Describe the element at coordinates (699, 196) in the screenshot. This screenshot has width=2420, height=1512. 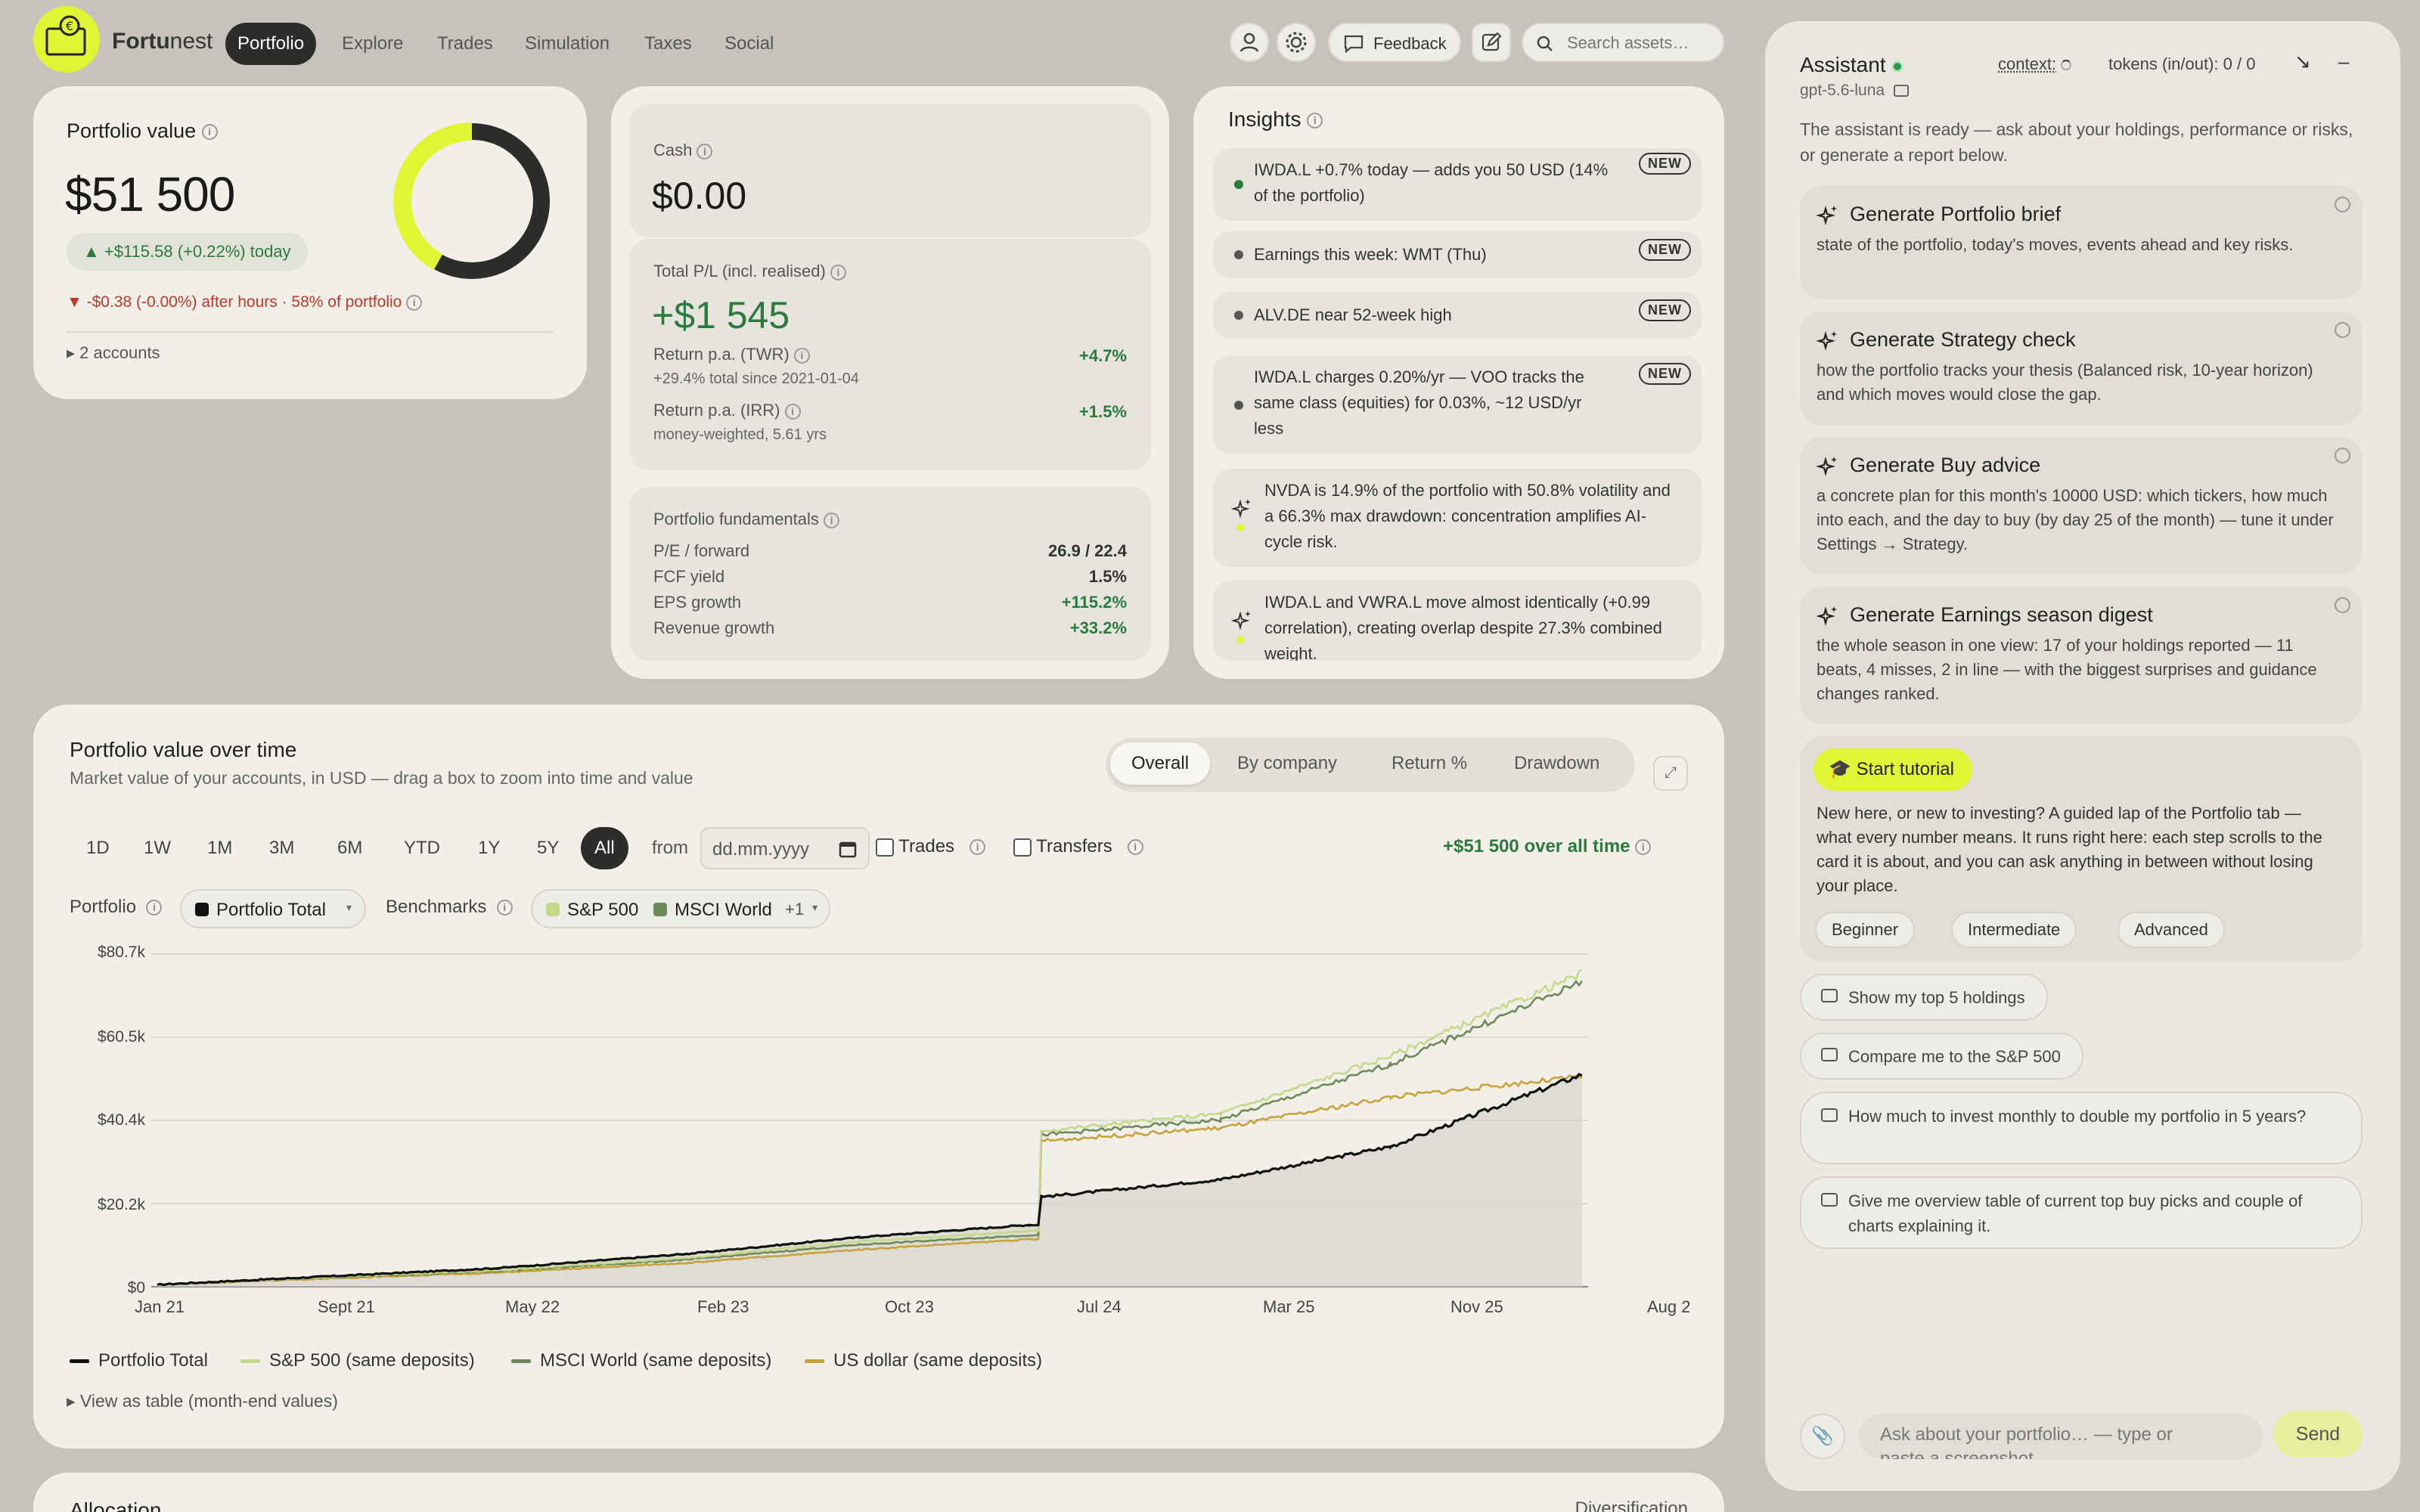
I see `cash-amount: $0.00` at that location.